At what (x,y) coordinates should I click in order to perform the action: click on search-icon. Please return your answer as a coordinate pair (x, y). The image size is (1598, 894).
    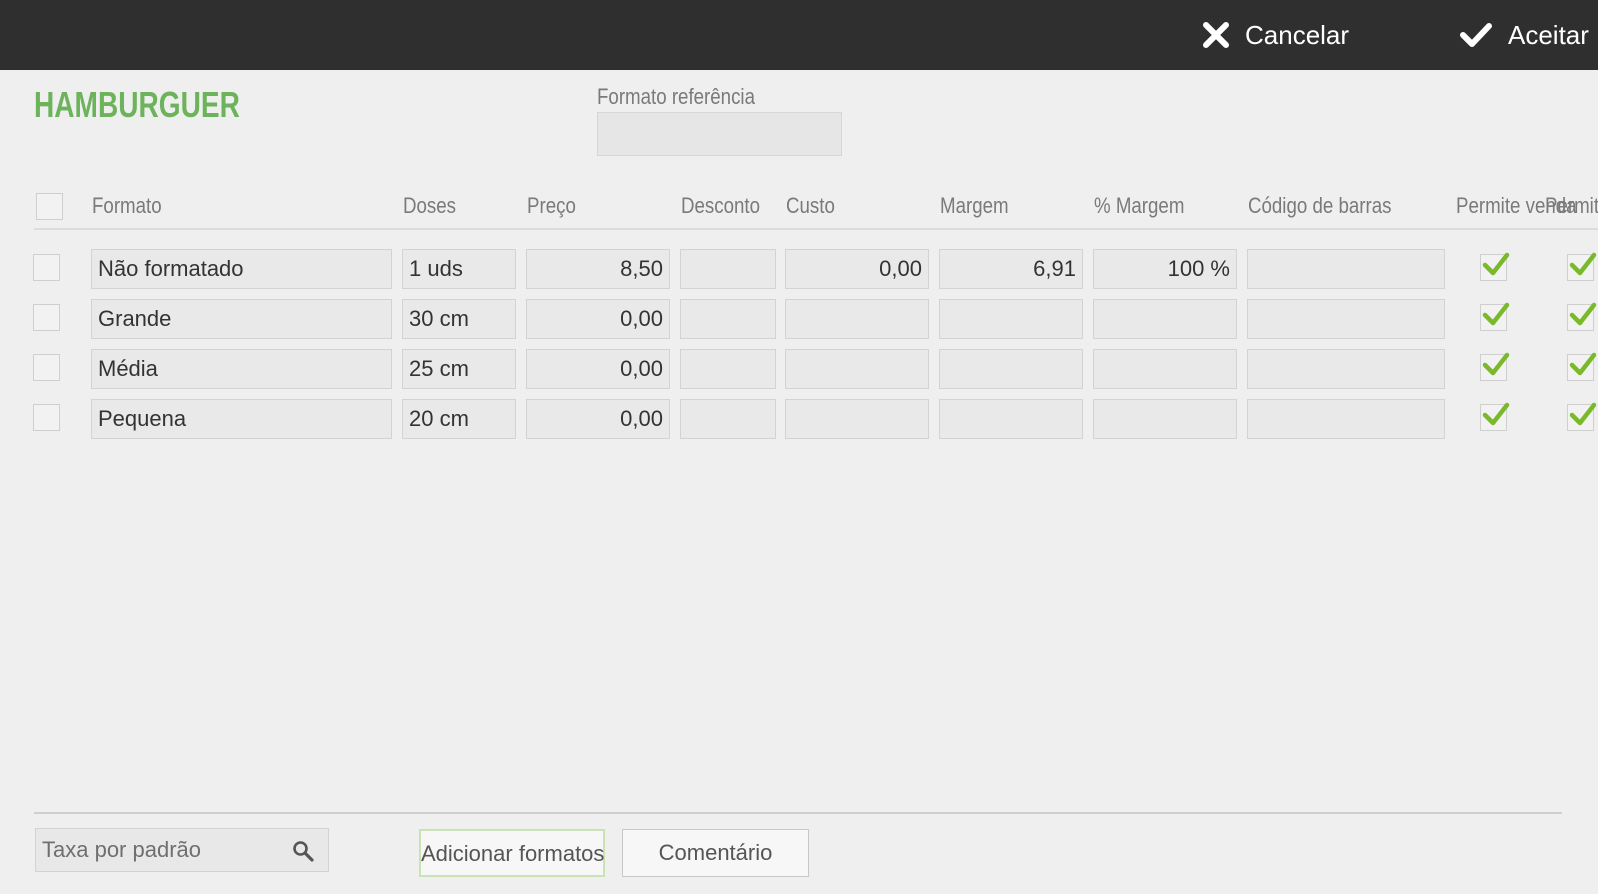
    Looking at the image, I should click on (303, 853).